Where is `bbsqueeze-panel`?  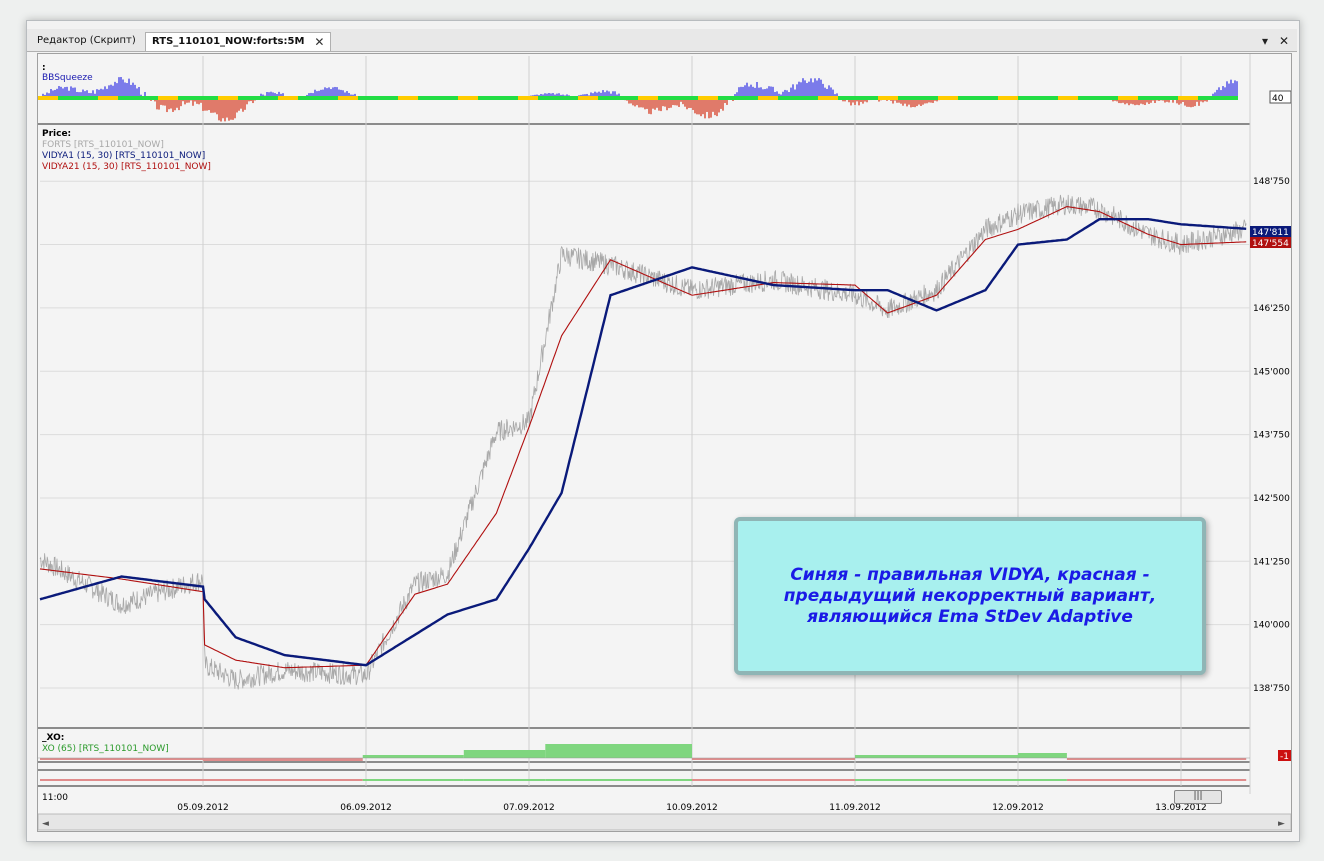 bbsqueeze-panel is located at coordinates (638, 99).